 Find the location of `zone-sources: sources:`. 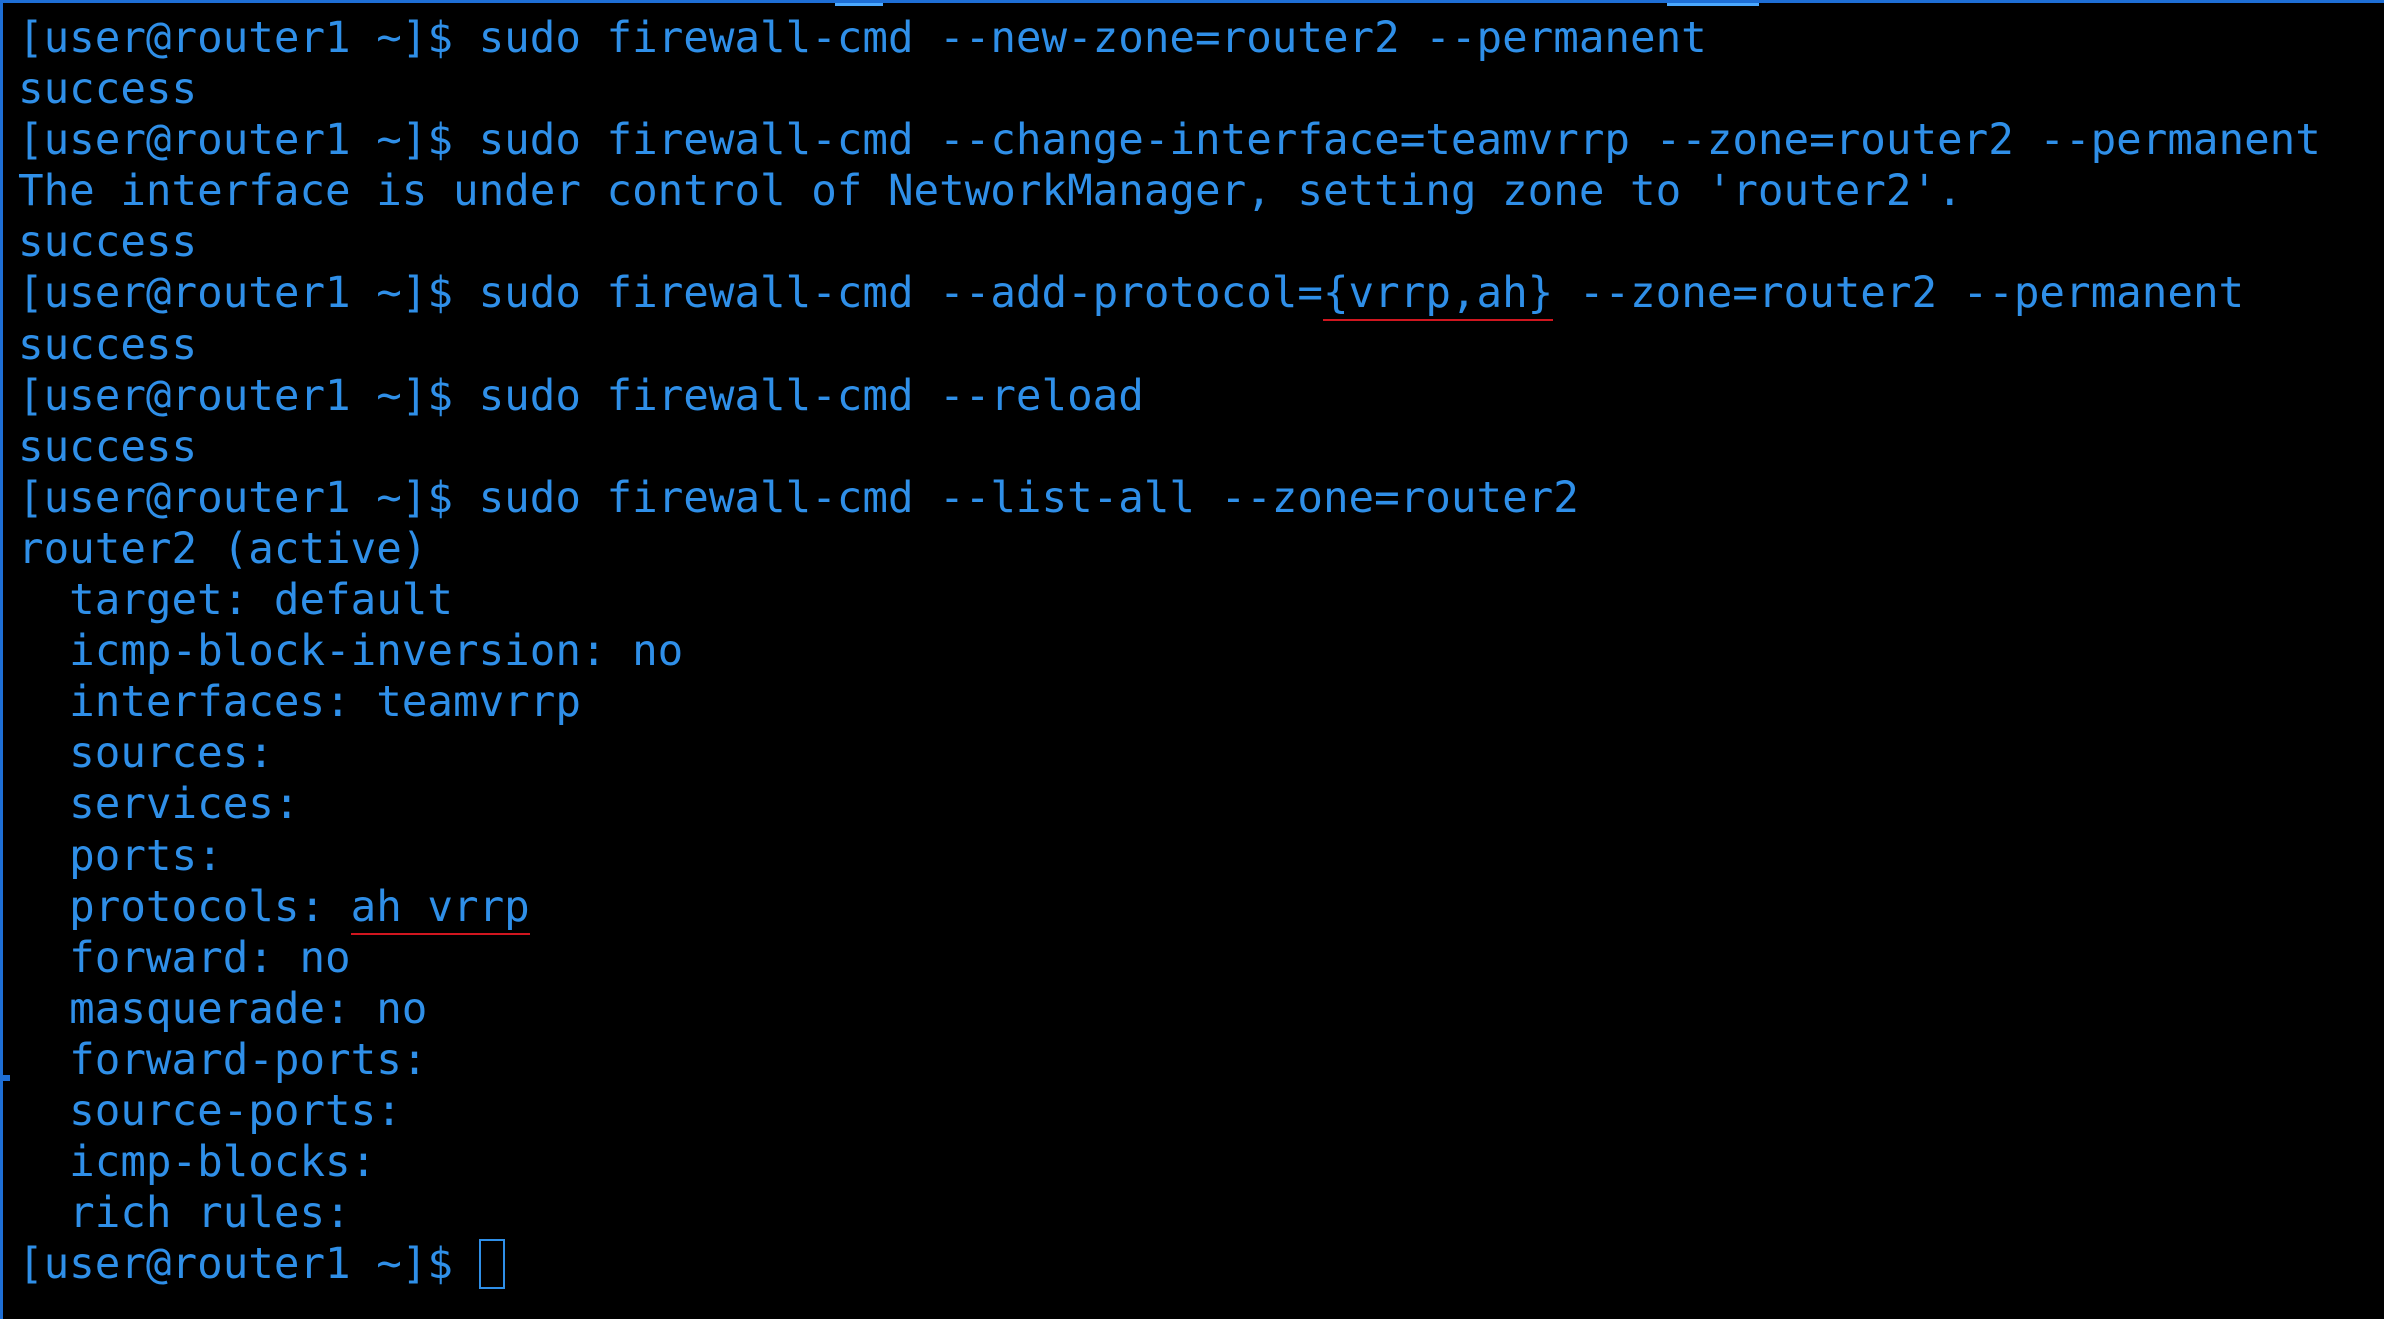

zone-sources: sources: is located at coordinates (159, 754).